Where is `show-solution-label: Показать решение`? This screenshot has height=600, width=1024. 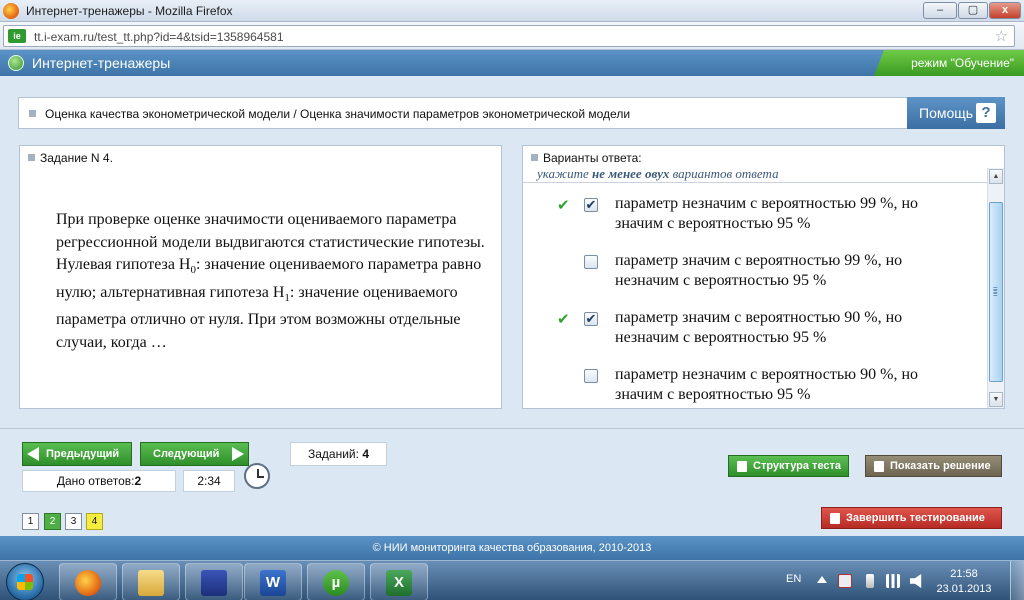
show-solution-label: Показать решение is located at coordinates (940, 466).